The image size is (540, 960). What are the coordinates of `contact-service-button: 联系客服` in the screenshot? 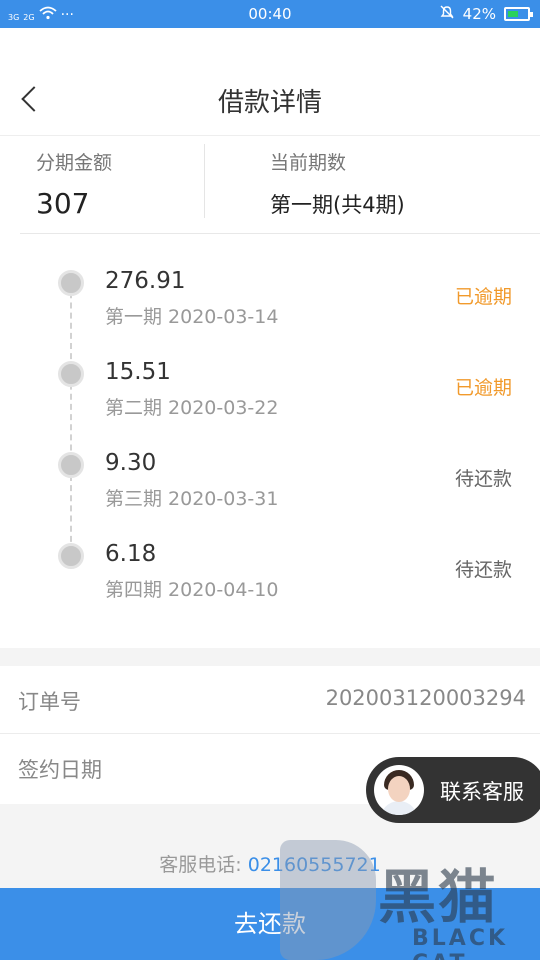 It's located at (453, 790).